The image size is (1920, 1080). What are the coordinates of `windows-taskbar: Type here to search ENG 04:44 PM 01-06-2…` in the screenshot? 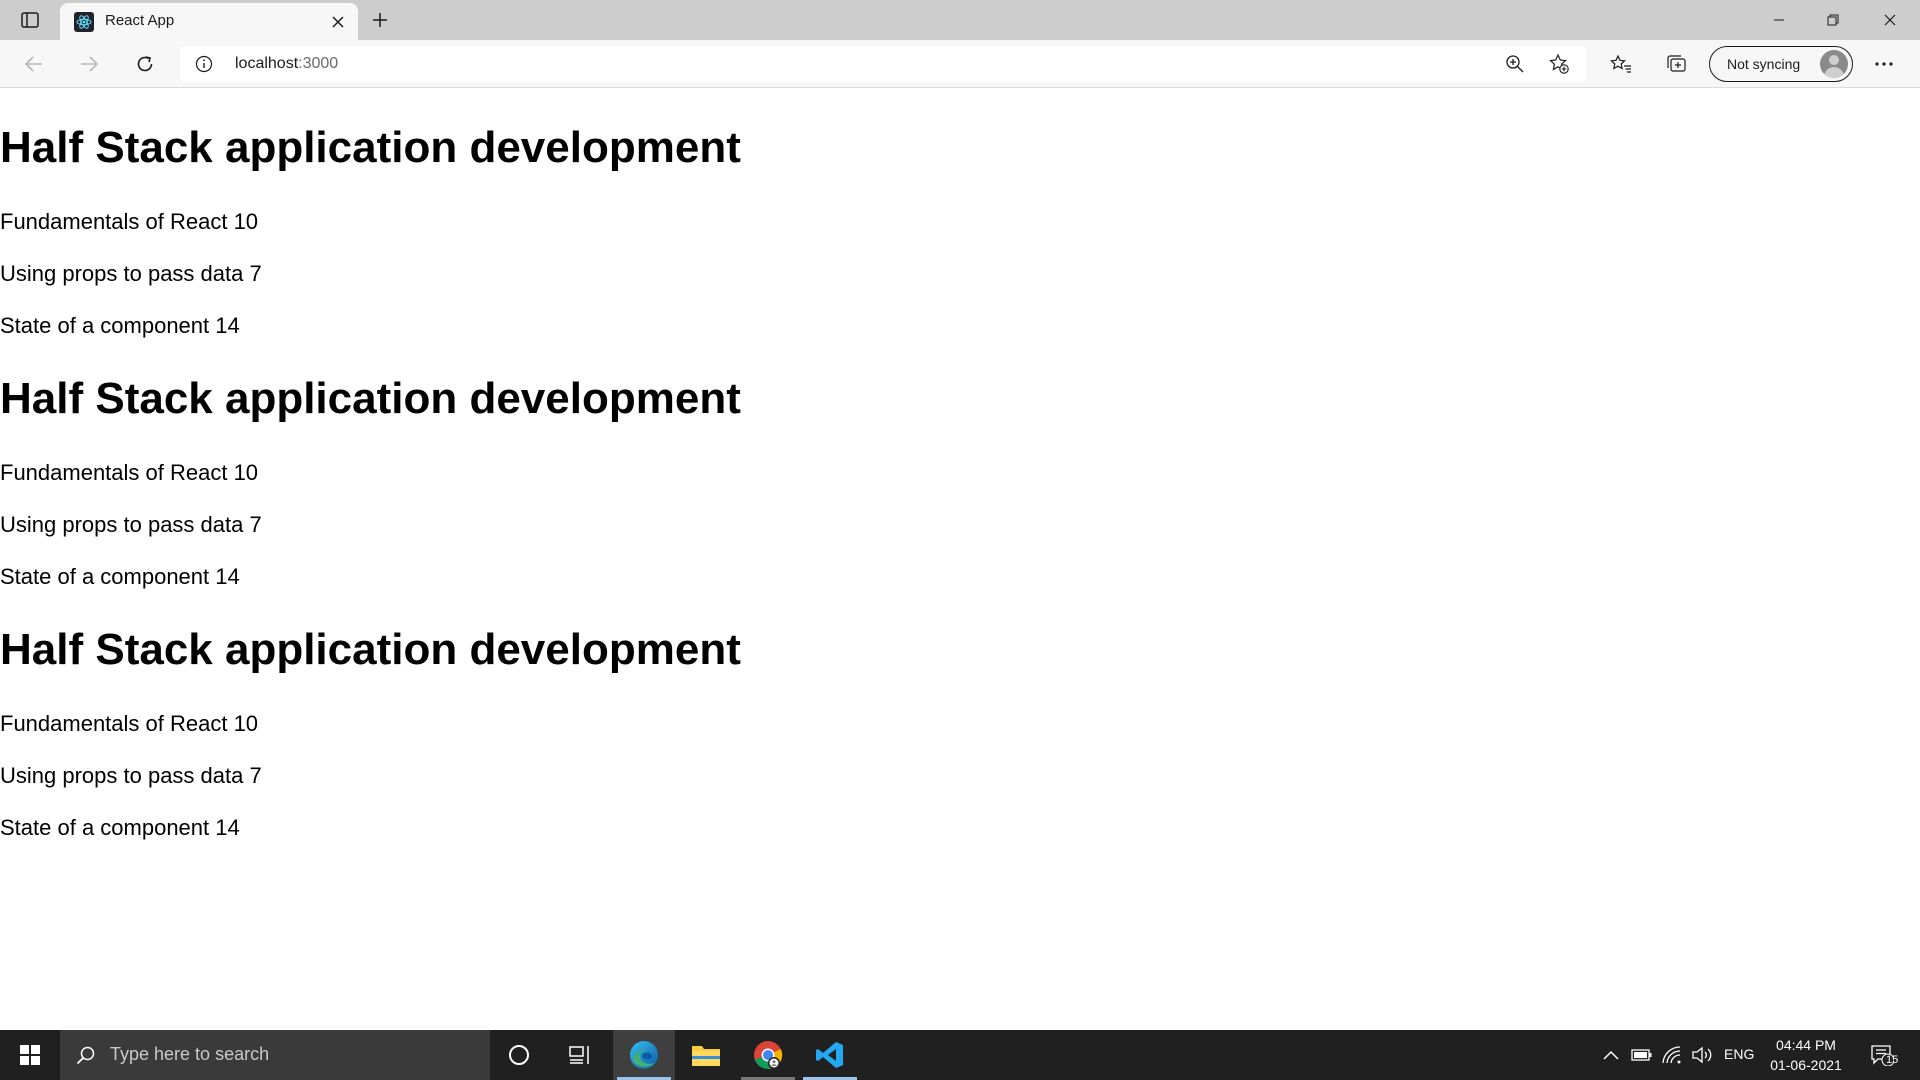 It's located at (960, 1055).